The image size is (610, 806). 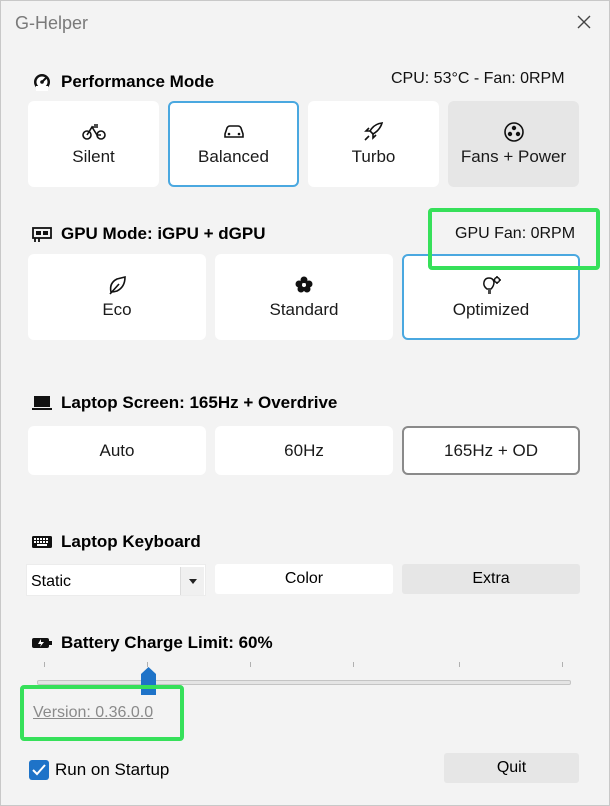 I want to click on rocket-icon, so click(x=374, y=132).